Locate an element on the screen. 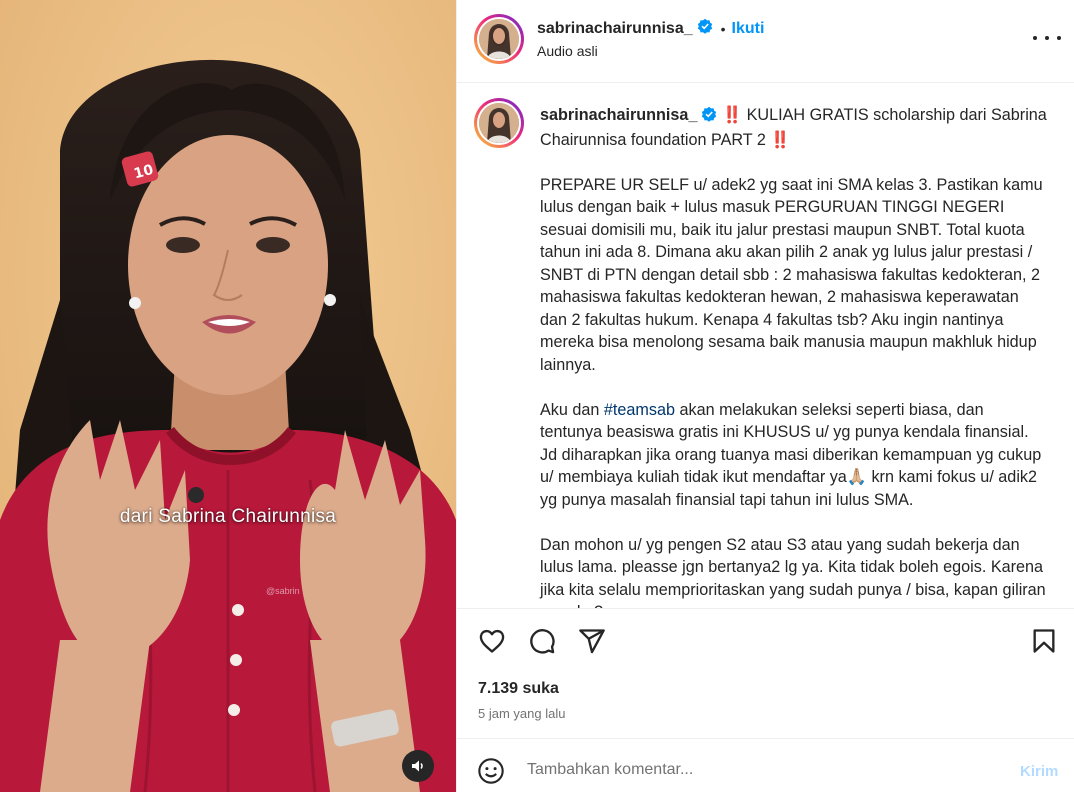 The height and width of the screenshot is (792, 1074). hashtag-link: #teamsab is located at coordinates (639, 410).